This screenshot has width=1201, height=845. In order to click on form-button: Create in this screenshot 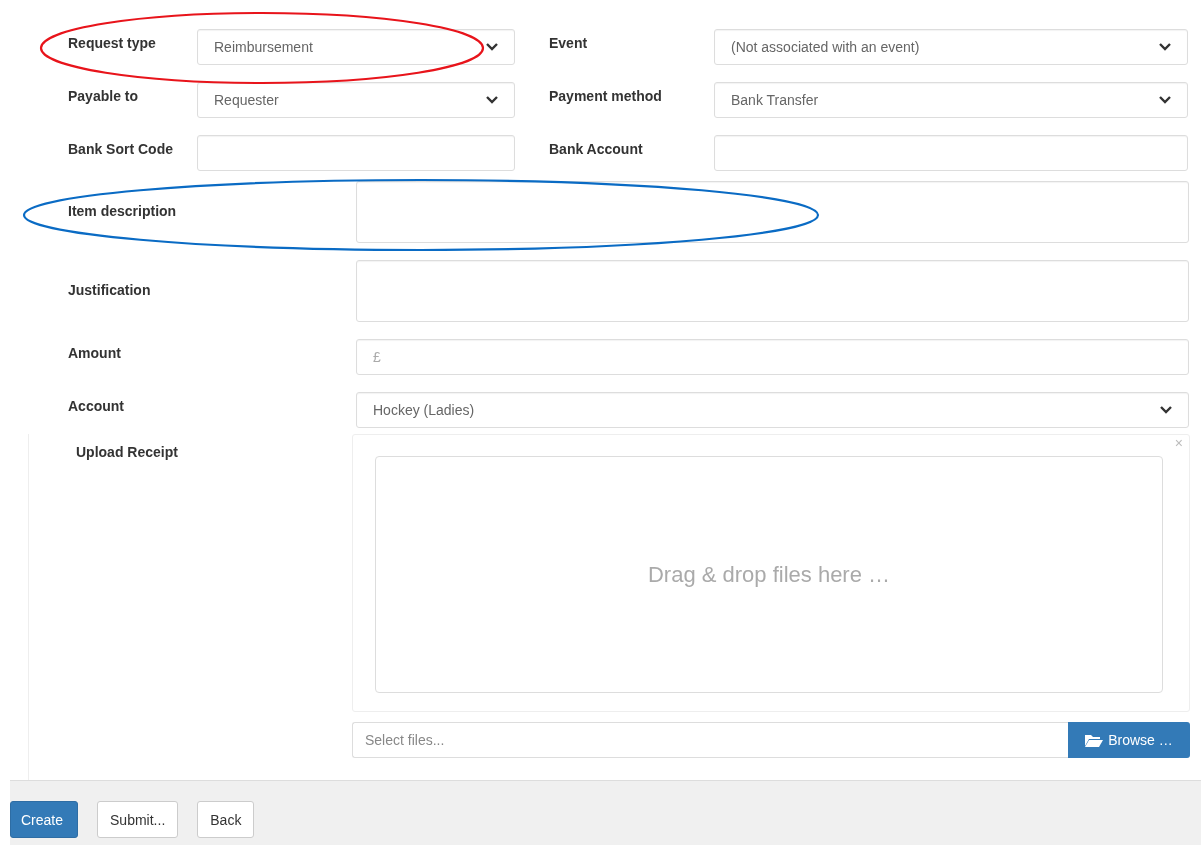, I will do `click(44, 819)`.